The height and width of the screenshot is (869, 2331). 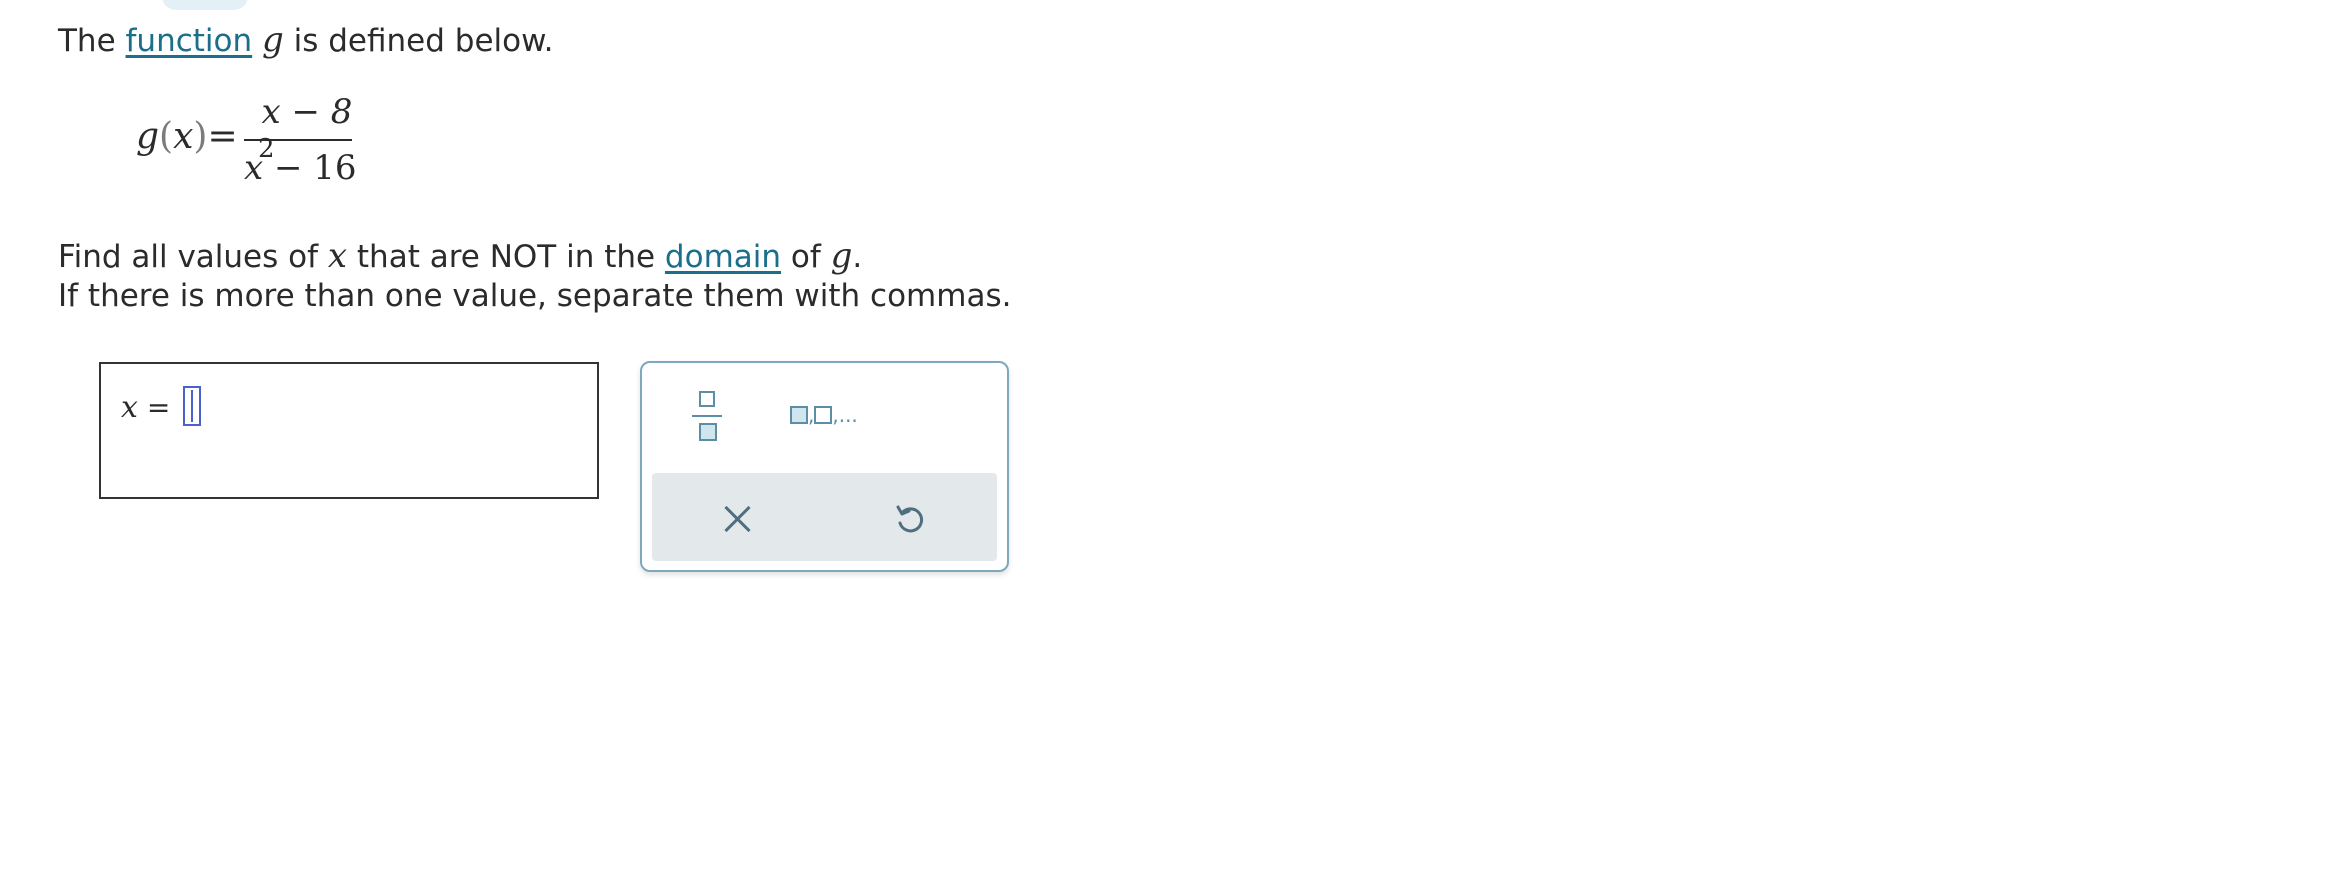 I want to click on fraction-numerator-box, so click(x=707, y=399).